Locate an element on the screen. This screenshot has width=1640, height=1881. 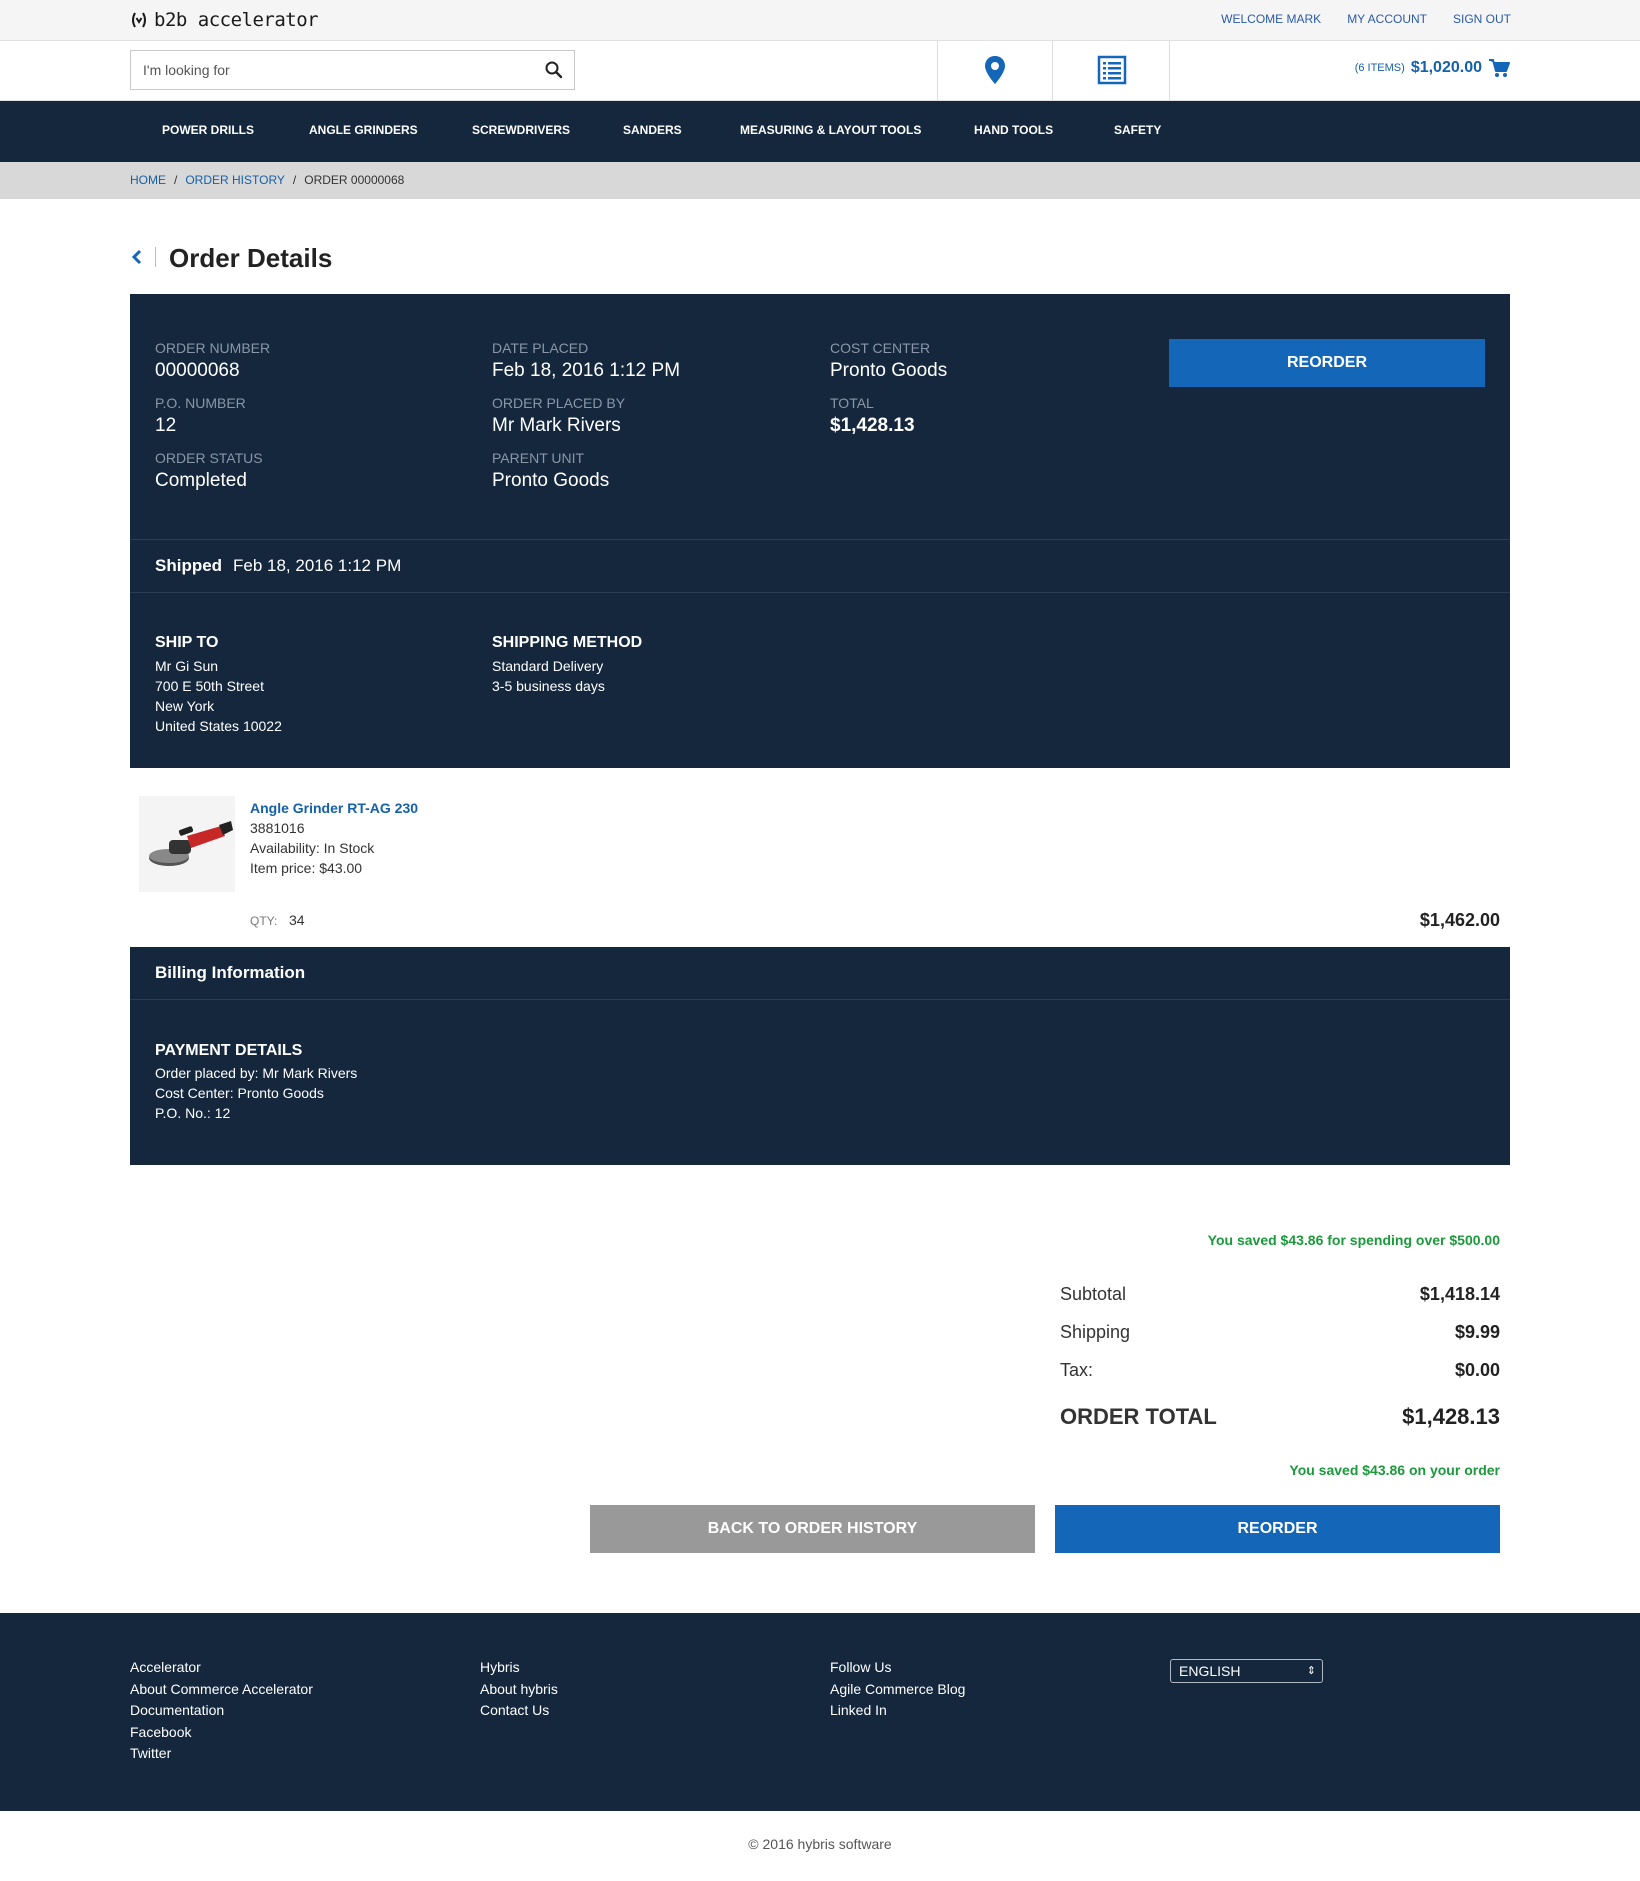
search-input is located at coordinates (321, 70).